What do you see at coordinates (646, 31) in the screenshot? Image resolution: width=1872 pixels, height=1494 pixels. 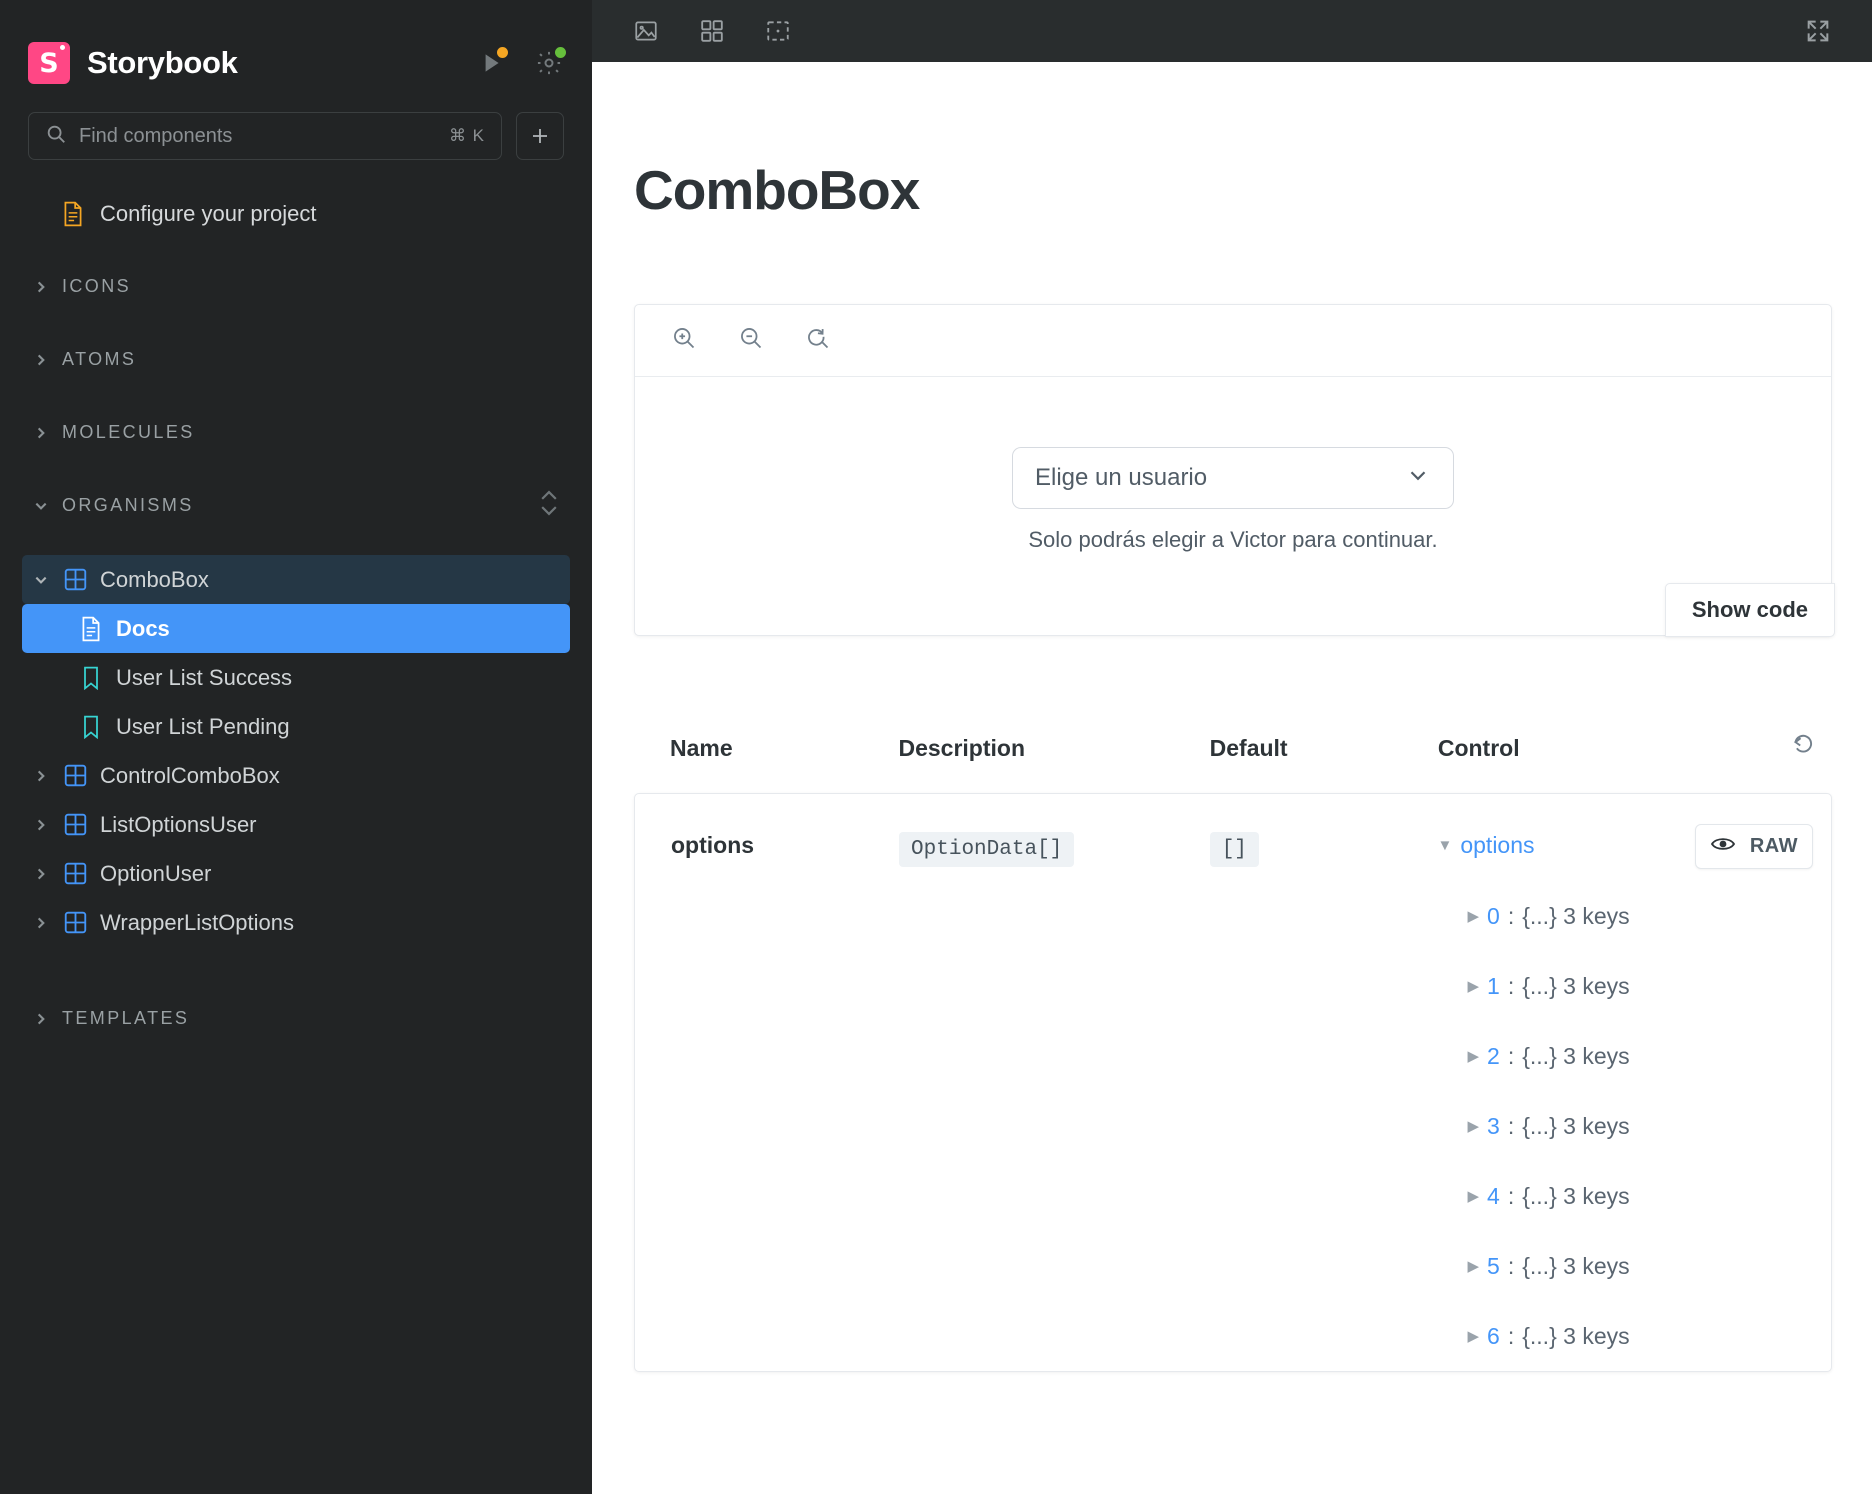 I see `photo-backgrounds-icon` at bounding box center [646, 31].